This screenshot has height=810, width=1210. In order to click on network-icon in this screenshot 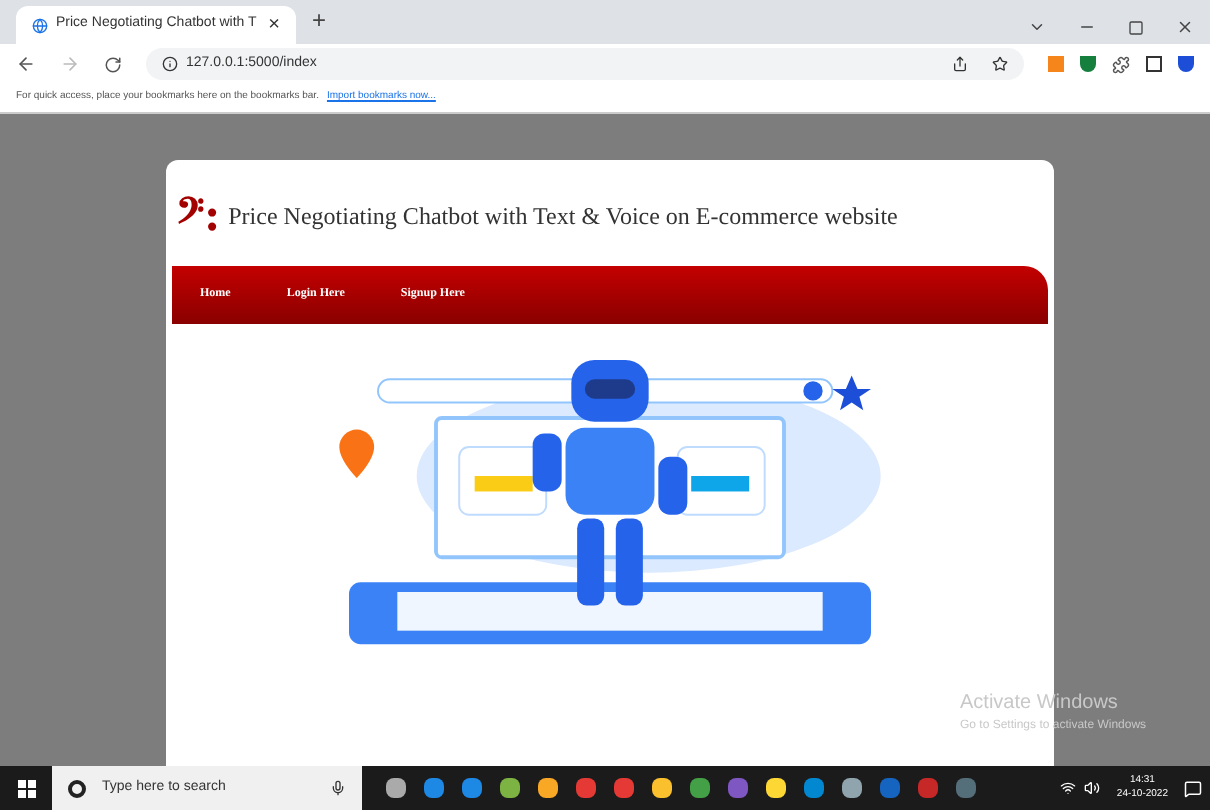, I will do `click(1068, 788)`.